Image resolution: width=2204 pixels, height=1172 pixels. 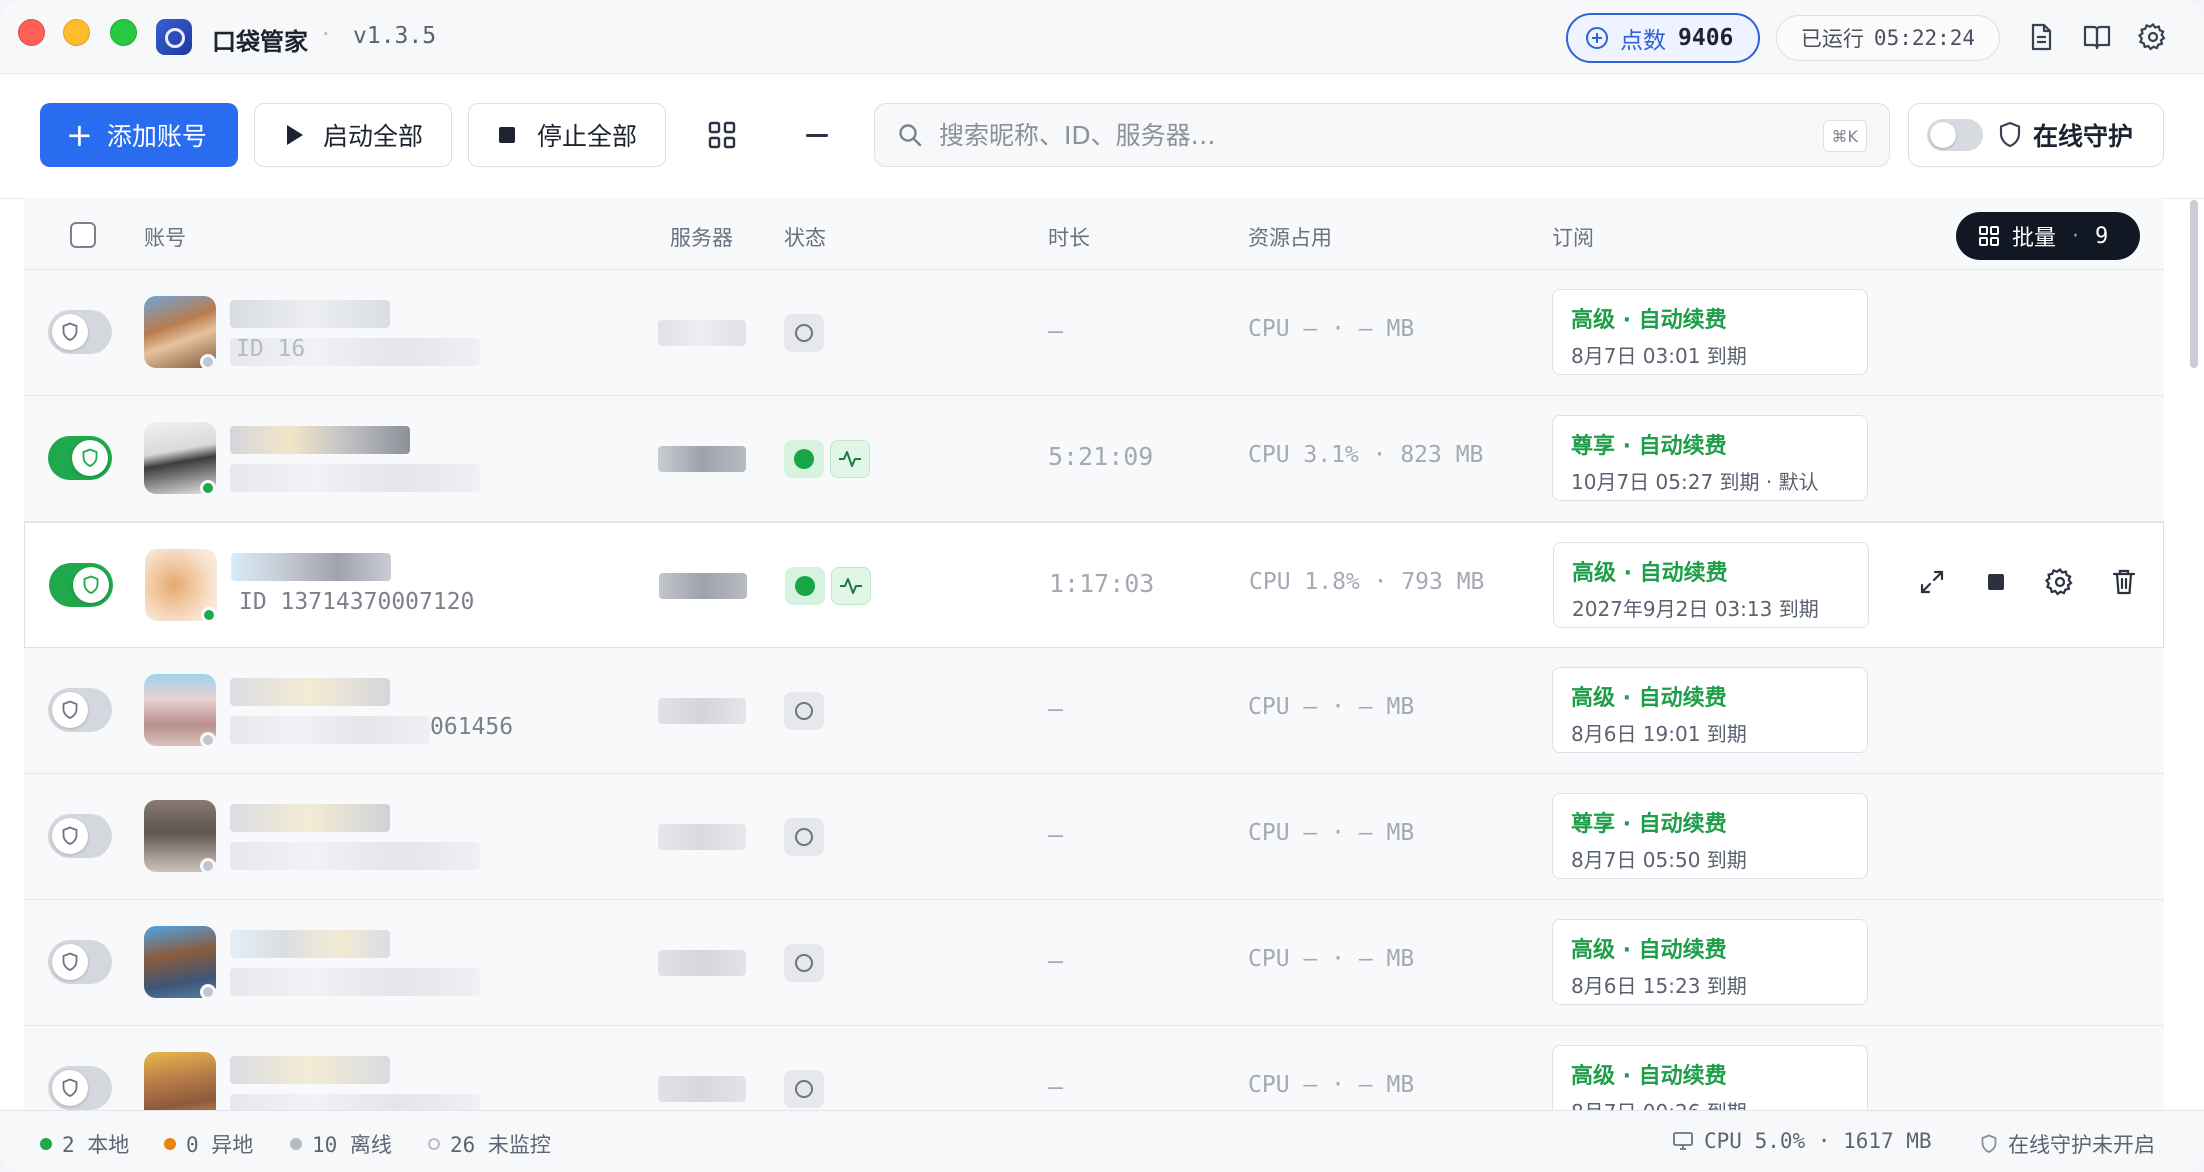 I want to click on system-usage: CPU 5.0% · 1617 MB, so click(x=1802, y=1141).